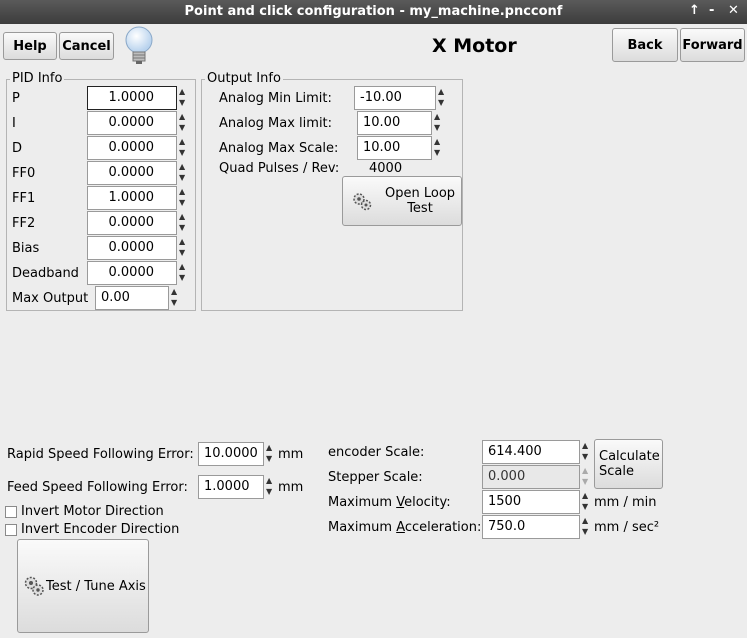  I want to click on max-velocity-label: Maximum Velocity:, so click(389, 502).